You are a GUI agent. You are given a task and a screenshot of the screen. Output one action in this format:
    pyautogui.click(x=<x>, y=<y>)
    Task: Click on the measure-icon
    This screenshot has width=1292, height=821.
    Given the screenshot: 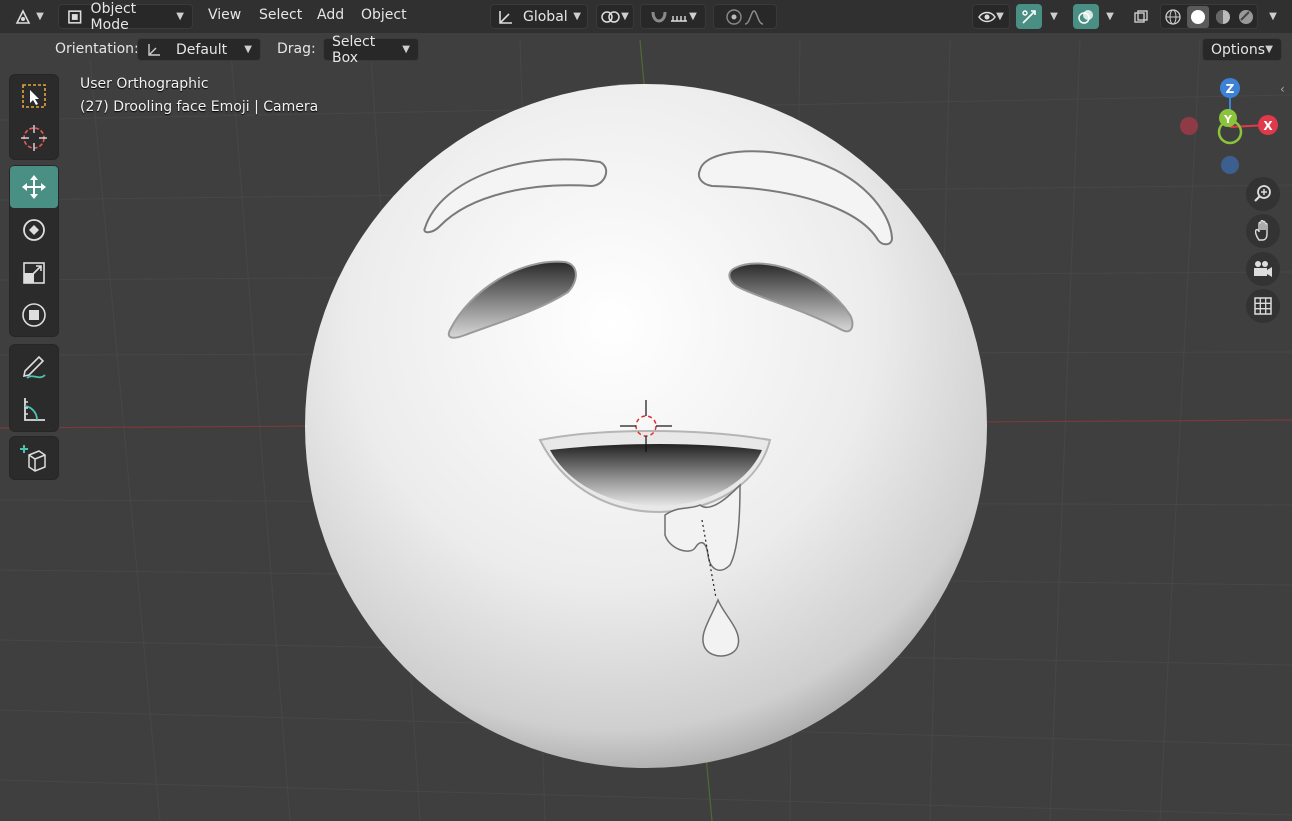 What is the action you would take?
    pyautogui.click(x=34, y=409)
    